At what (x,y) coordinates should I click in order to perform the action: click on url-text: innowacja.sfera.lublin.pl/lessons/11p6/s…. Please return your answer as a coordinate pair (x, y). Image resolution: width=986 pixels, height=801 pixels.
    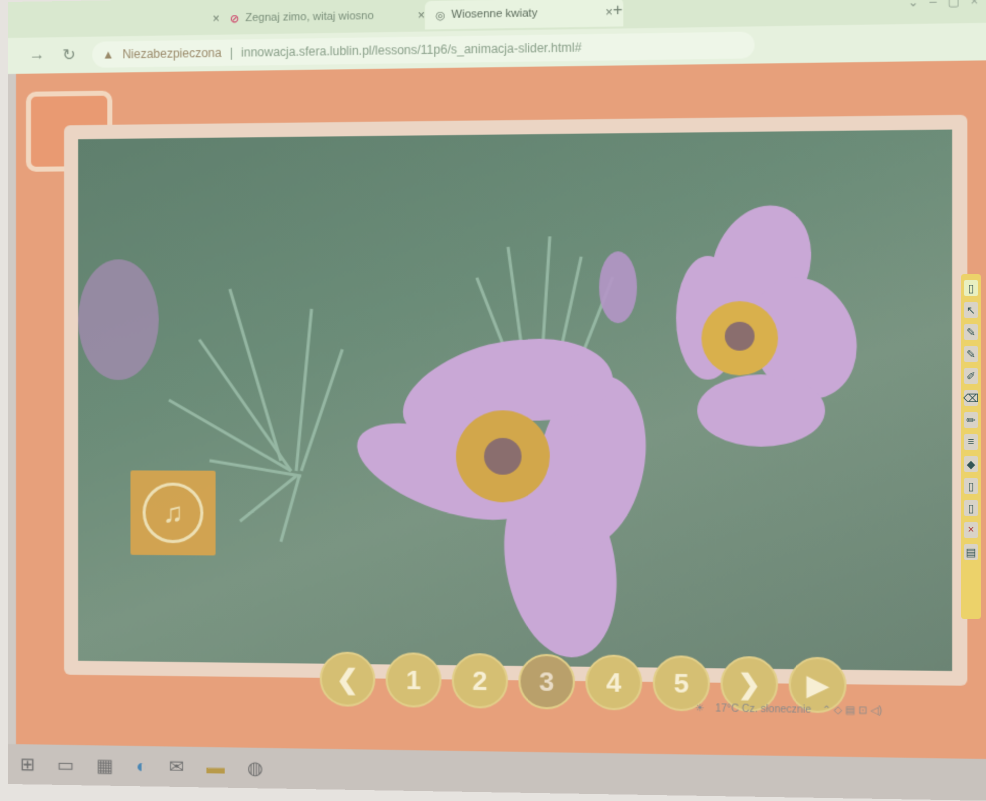
    Looking at the image, I should click on (411, 50).